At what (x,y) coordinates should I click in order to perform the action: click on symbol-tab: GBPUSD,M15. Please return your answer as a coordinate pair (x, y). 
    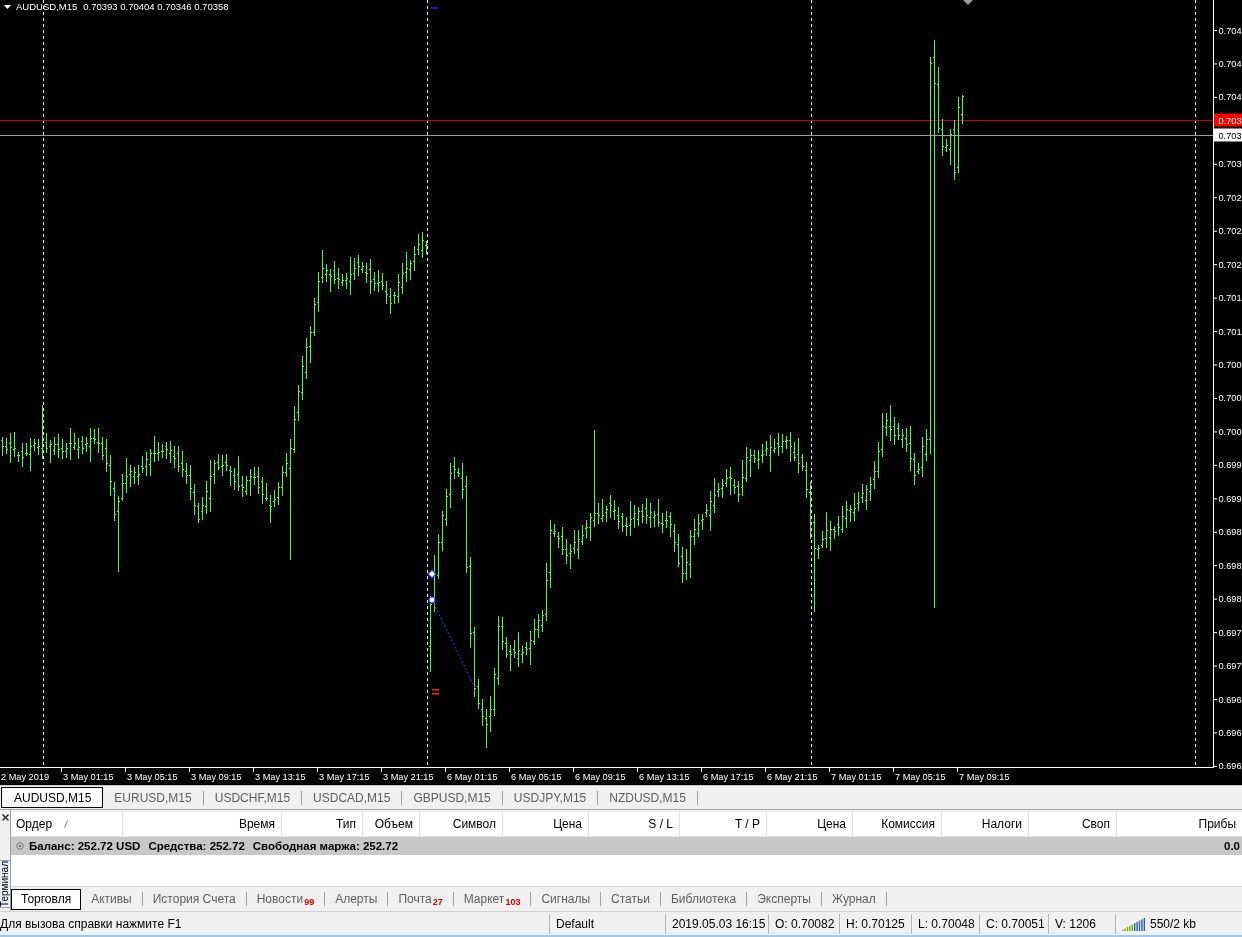
    Looking at the image, I should click on (452, 797).